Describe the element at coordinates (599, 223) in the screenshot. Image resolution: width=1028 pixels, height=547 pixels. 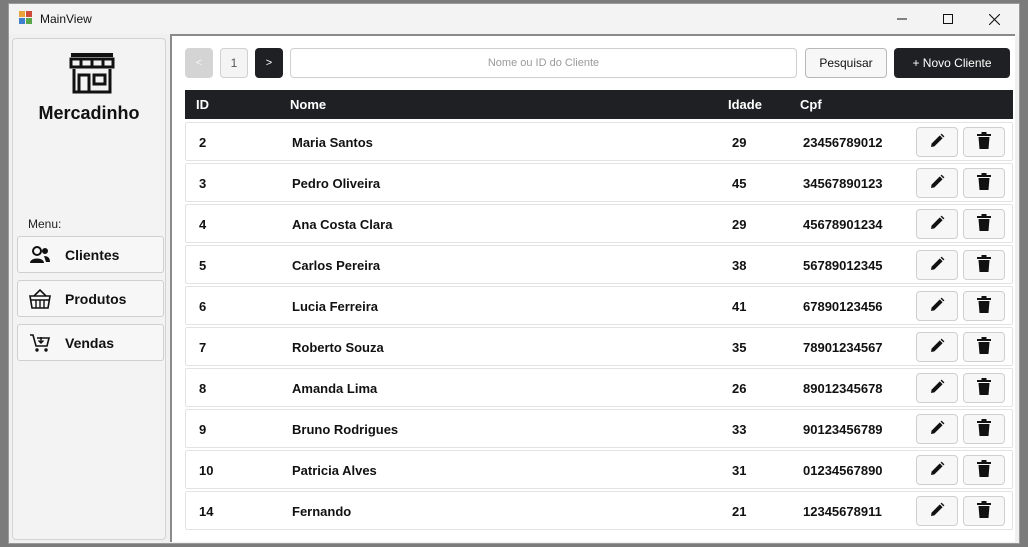
I see `table-row: 4 Ana Costa Clara 29 45678901234` at that location.